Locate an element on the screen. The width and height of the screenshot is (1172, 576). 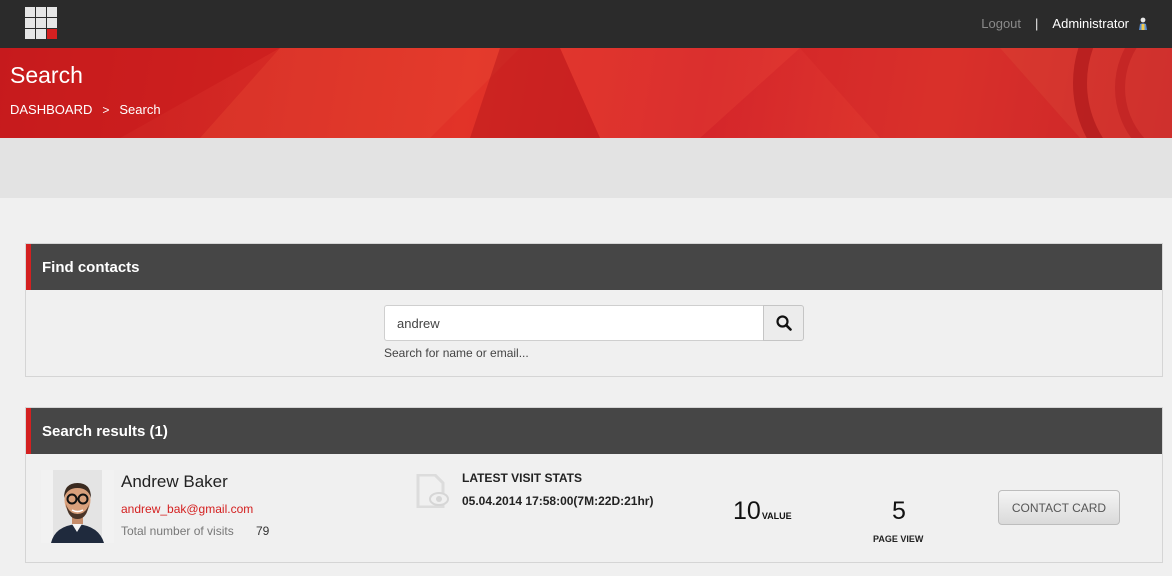
contact-name: Andrew Baker is located at coordinates (174, 482).